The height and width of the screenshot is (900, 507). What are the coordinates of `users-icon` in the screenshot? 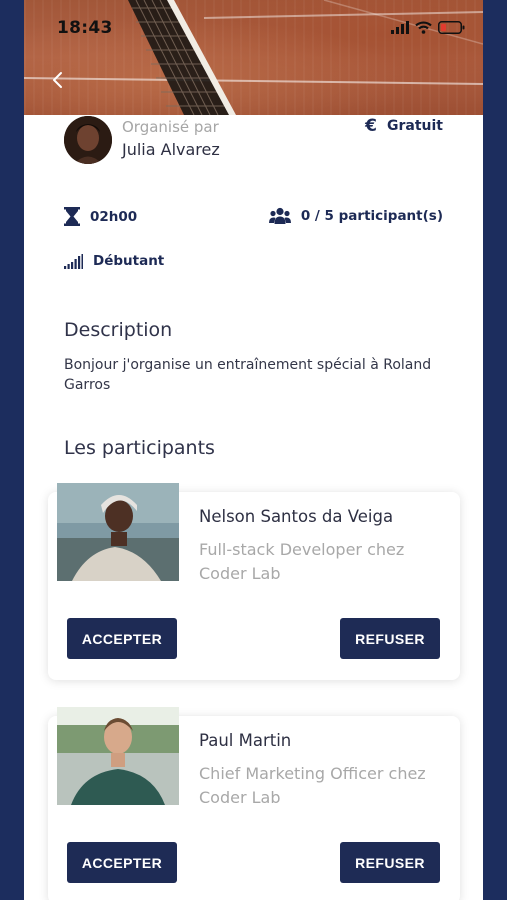 It's located at (279, 215).